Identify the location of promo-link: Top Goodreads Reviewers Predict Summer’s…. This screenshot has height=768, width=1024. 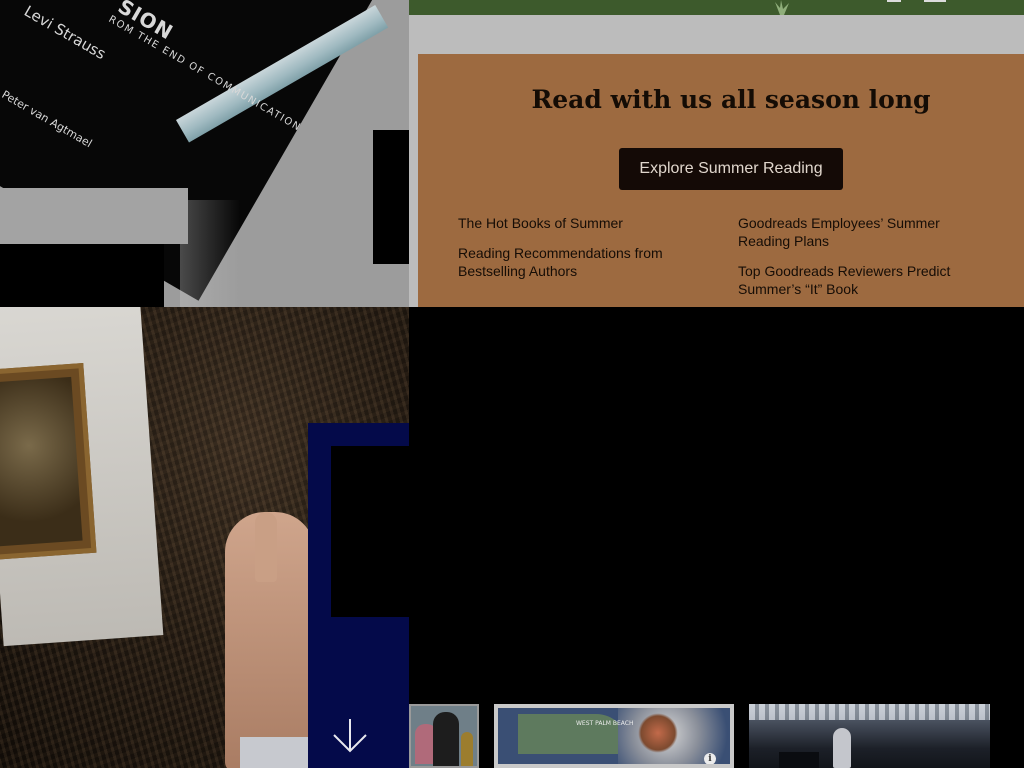
(858, 280).